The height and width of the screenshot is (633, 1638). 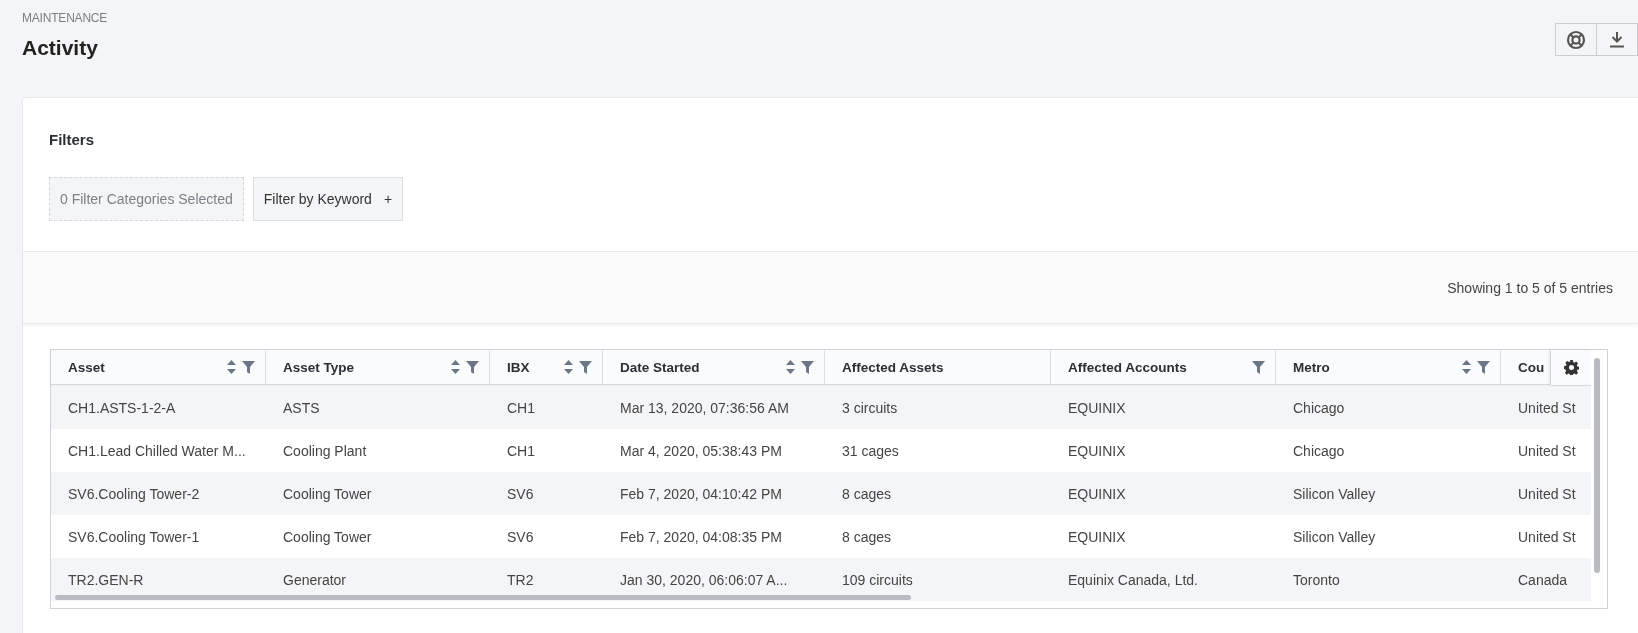 I want to click on filter-categories-field: 0 Filter Categories Selected, so click(x=146, y=199).